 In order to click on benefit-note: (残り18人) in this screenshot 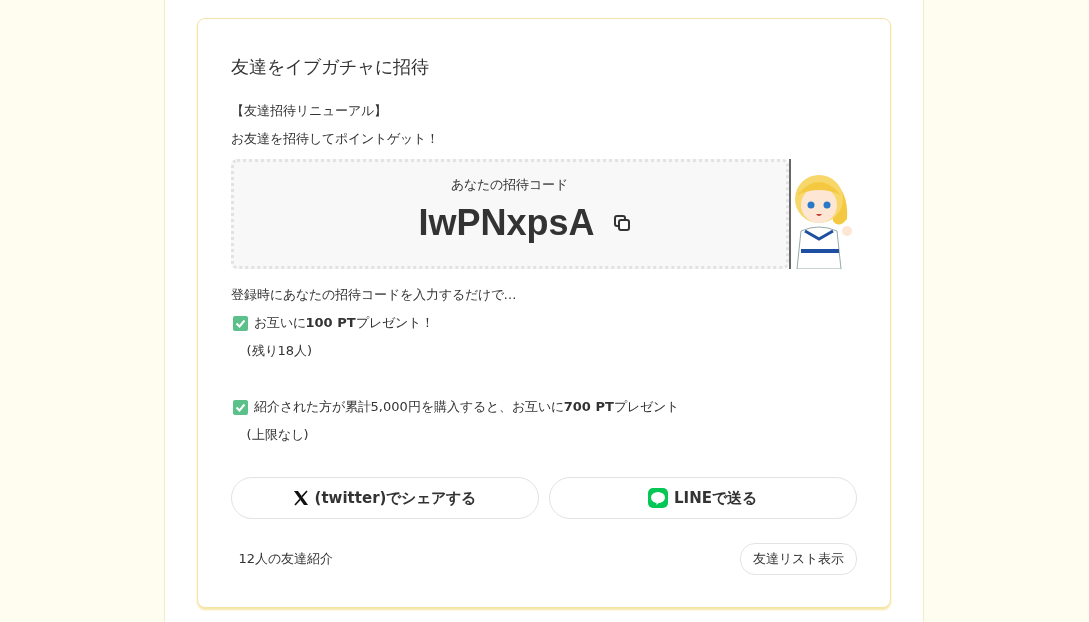, I will do `click(280, 351)`.